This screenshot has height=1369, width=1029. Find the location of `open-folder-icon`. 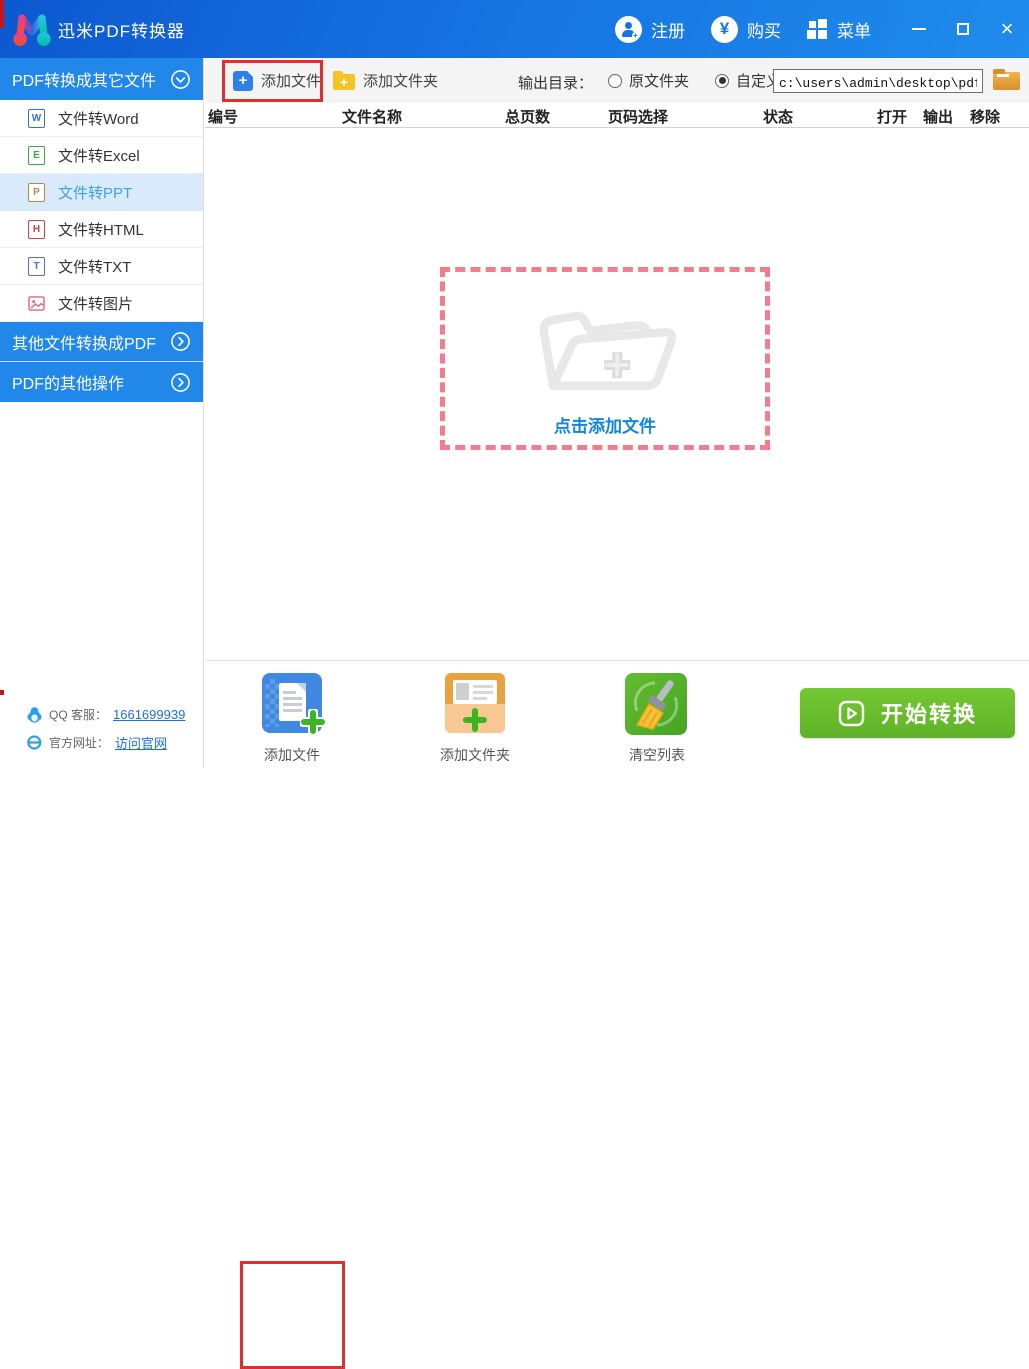

open-folder-icon is located at coordinates (608, 350).